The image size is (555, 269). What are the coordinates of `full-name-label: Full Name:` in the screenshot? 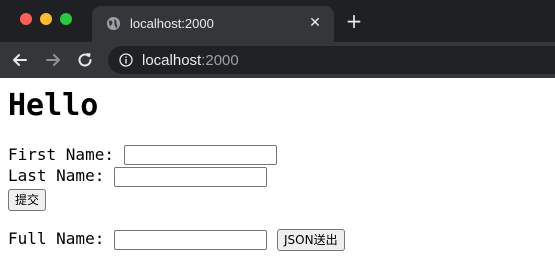 It's located at (61, 238).